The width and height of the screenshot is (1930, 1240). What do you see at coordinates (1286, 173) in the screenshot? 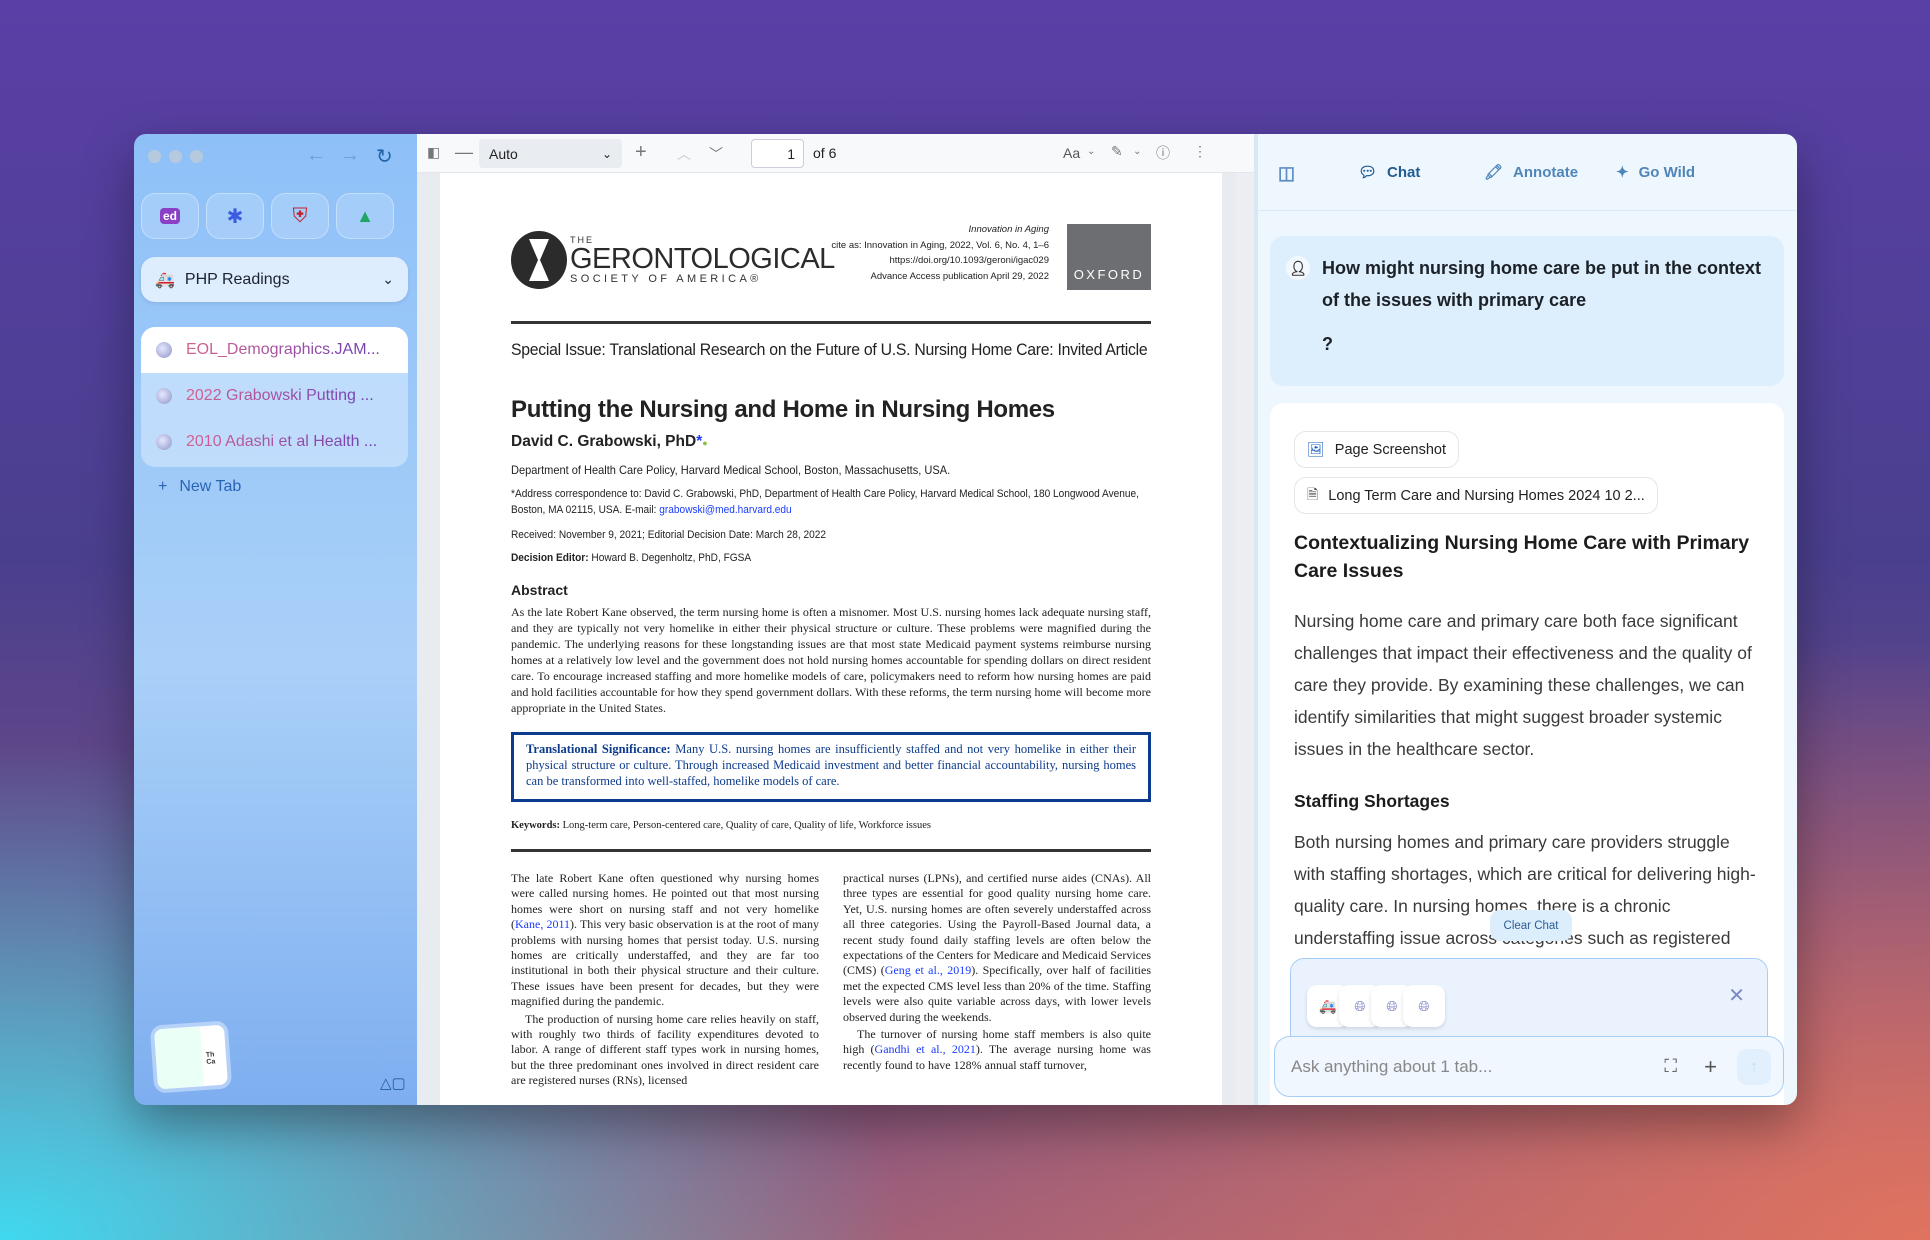
I see `panel-toggle-icon: ◫` at bounding box center [1286, 173].